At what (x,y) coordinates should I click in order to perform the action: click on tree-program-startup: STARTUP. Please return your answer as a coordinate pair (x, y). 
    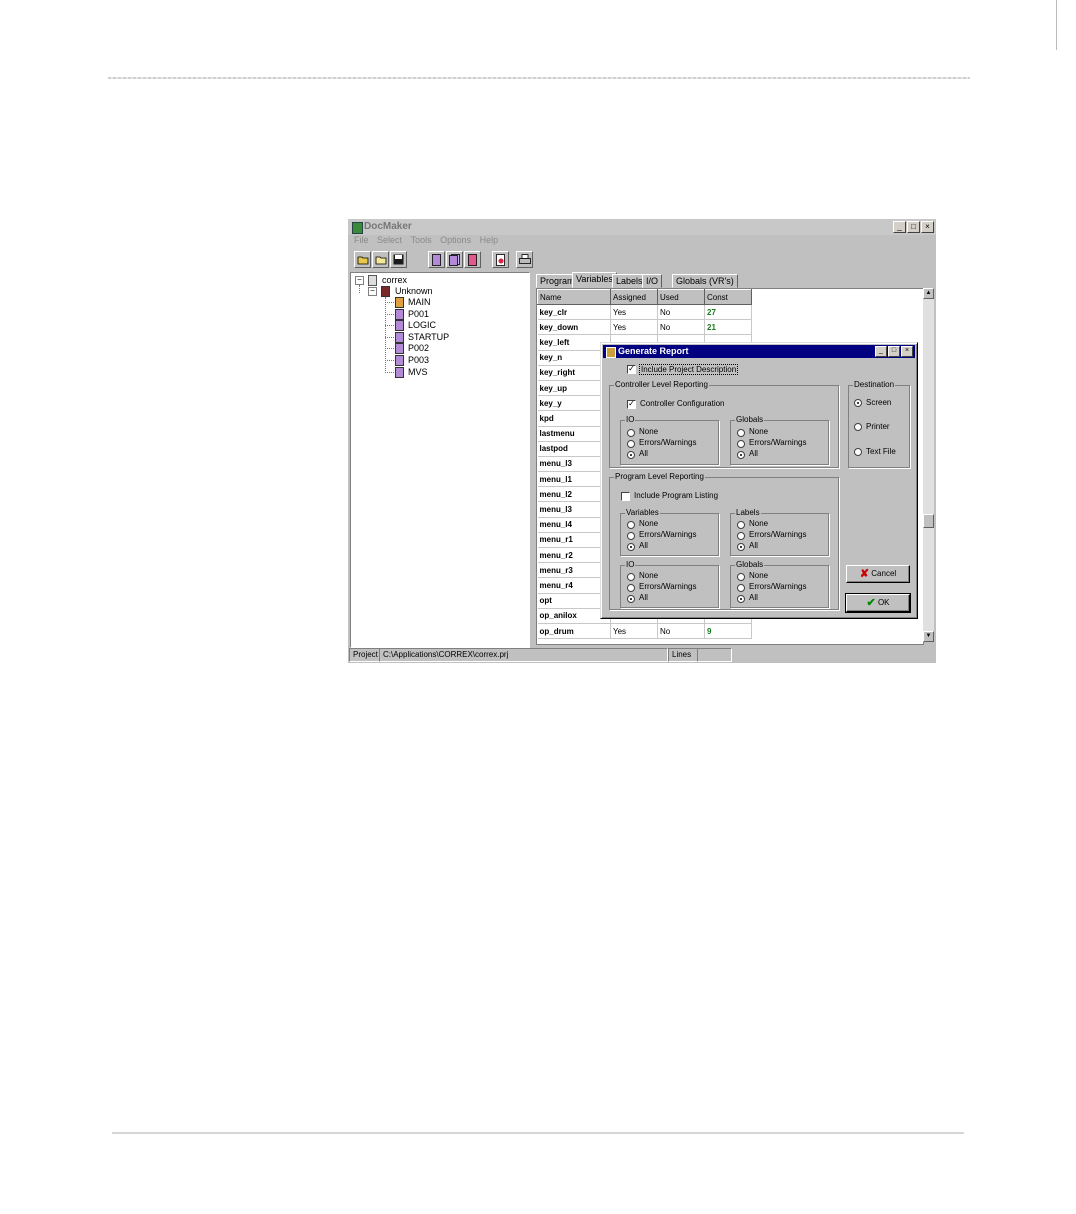
    Looking at the image, I should click on (428, 337).